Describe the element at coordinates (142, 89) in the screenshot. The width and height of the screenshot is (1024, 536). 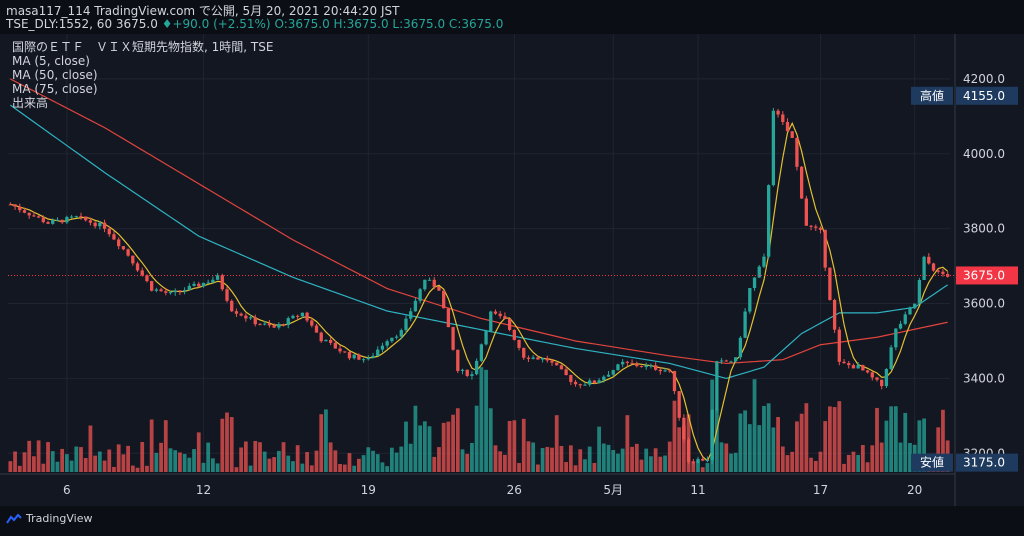
I see `legend-ma75: MA (75, close)` at that location.